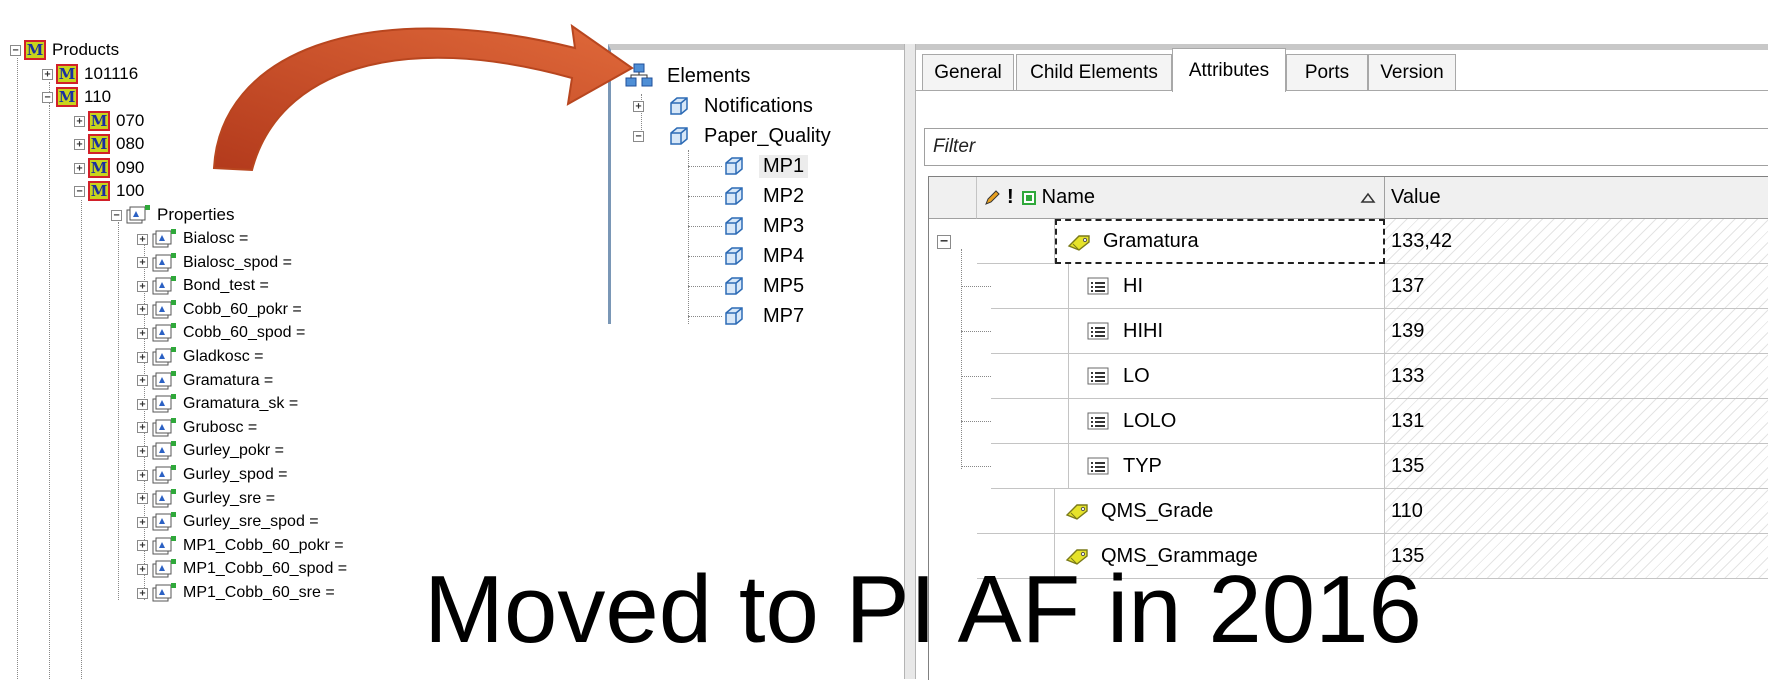 This screenshot has height=680, width=1768. Describe the element at coordinates (172, 215) in the screenshot. I see `tree-node-properties: − Properties` at that location.